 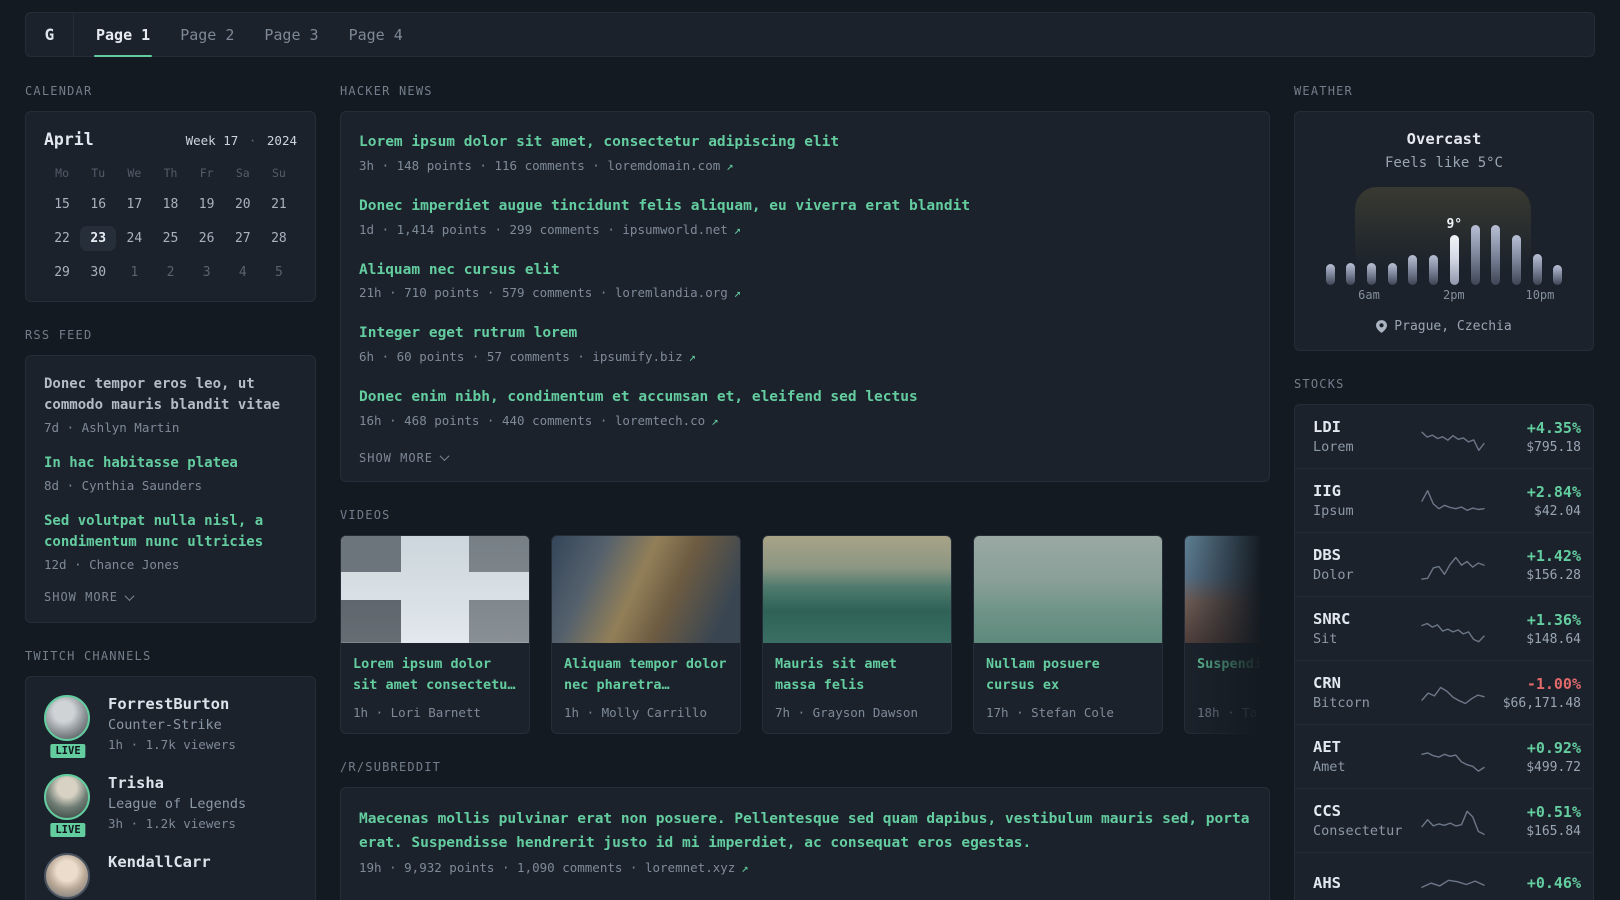 What do you see at coordinates (805, 271) in the screenshot?
I see `hackernews-item-title: Aliquam nec cursus elit` at bounding box center [805, 271].